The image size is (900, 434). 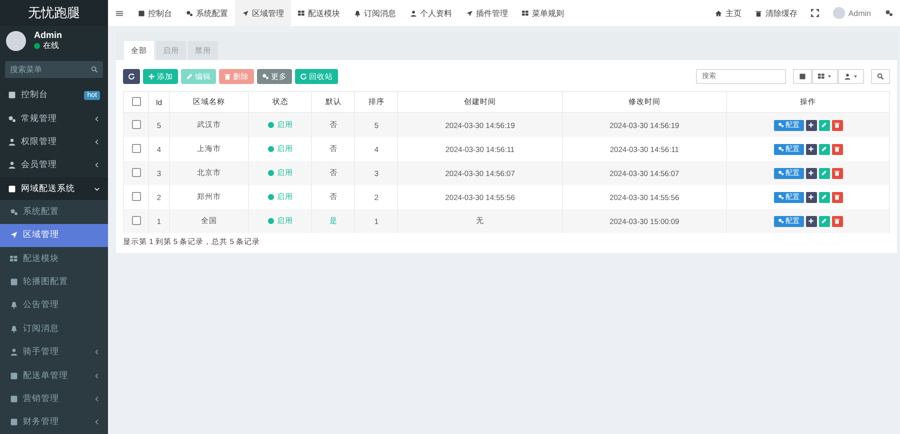 I want to click on toggle-view-button, so click(x=802, y=76).